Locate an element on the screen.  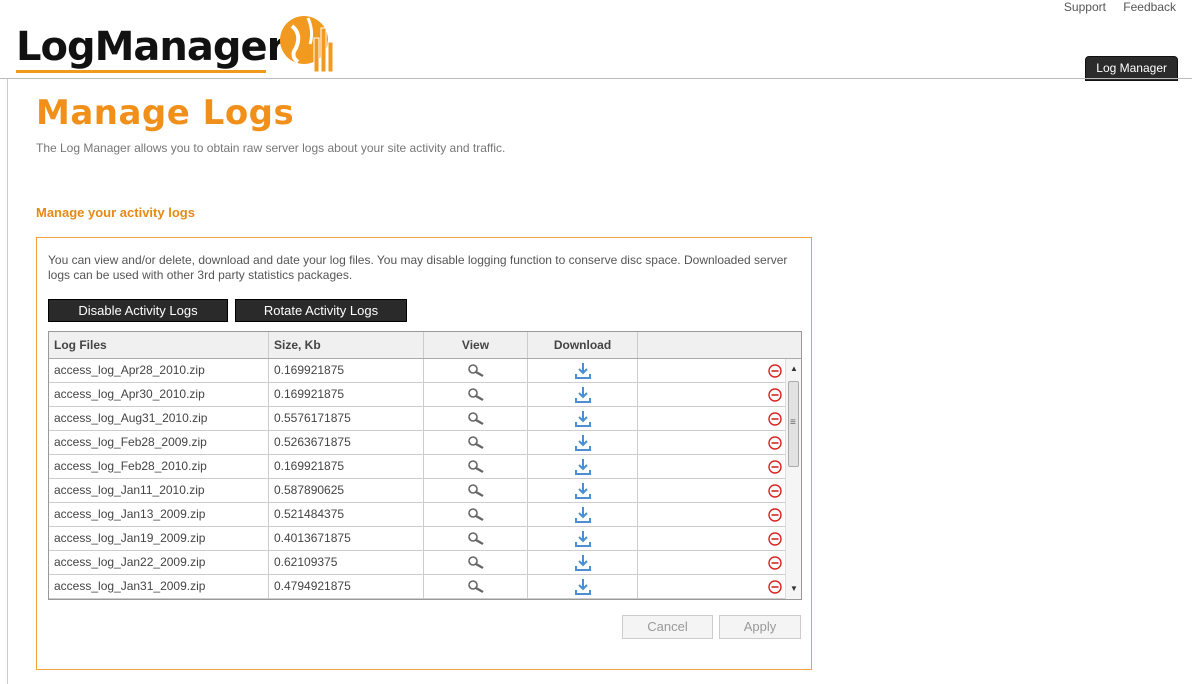
table-header: Log Files Size, Kb View Download is located at coordinates (425, 345).